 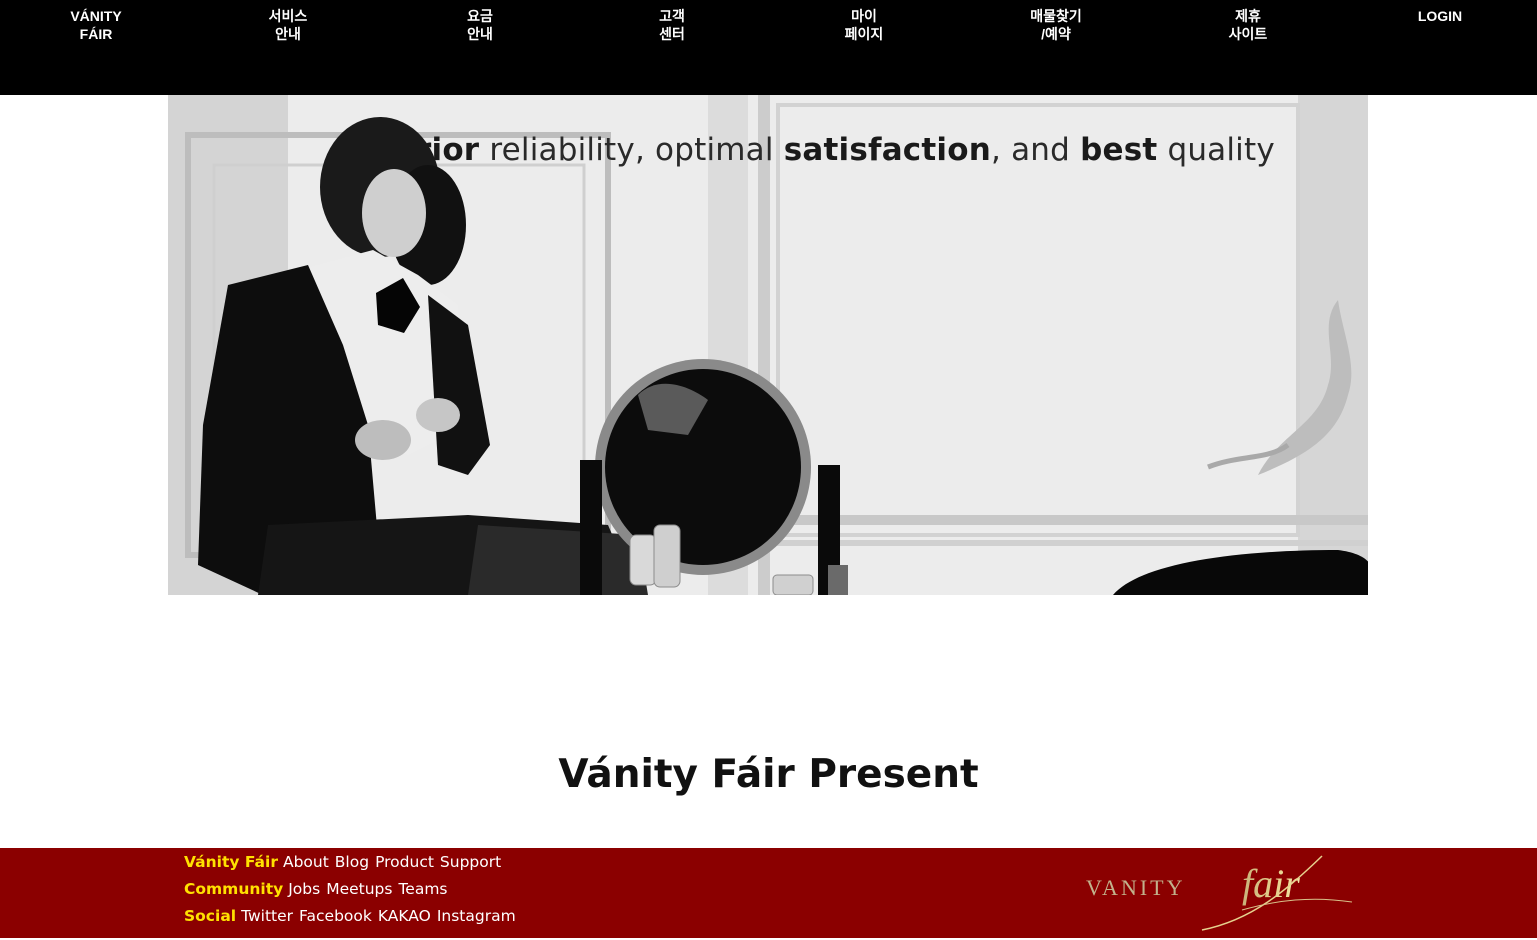 I want to click on nav-item-pricing: 요금 안내, so click(x=480, y=25).